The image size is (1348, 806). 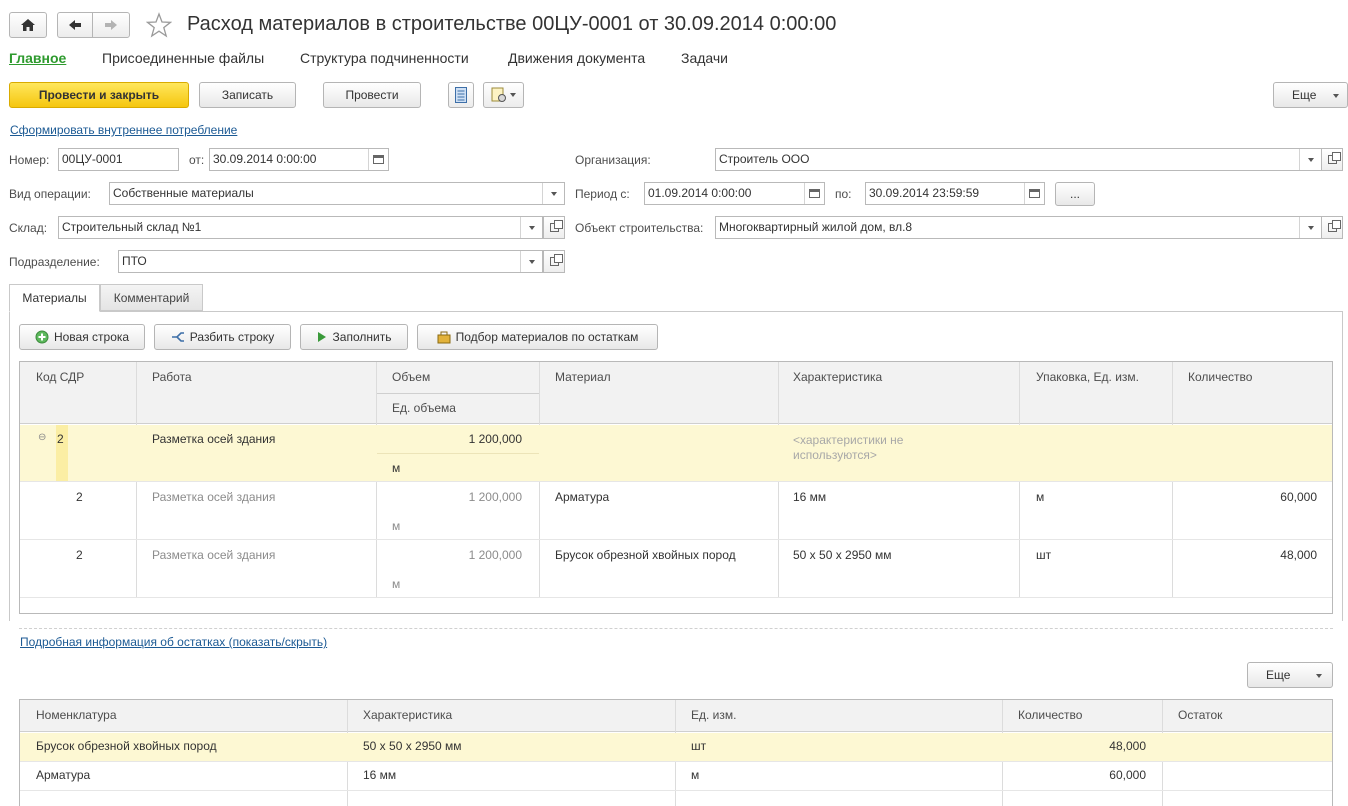 I want to click on division-field: ПТО, so click(x=330, y=261).